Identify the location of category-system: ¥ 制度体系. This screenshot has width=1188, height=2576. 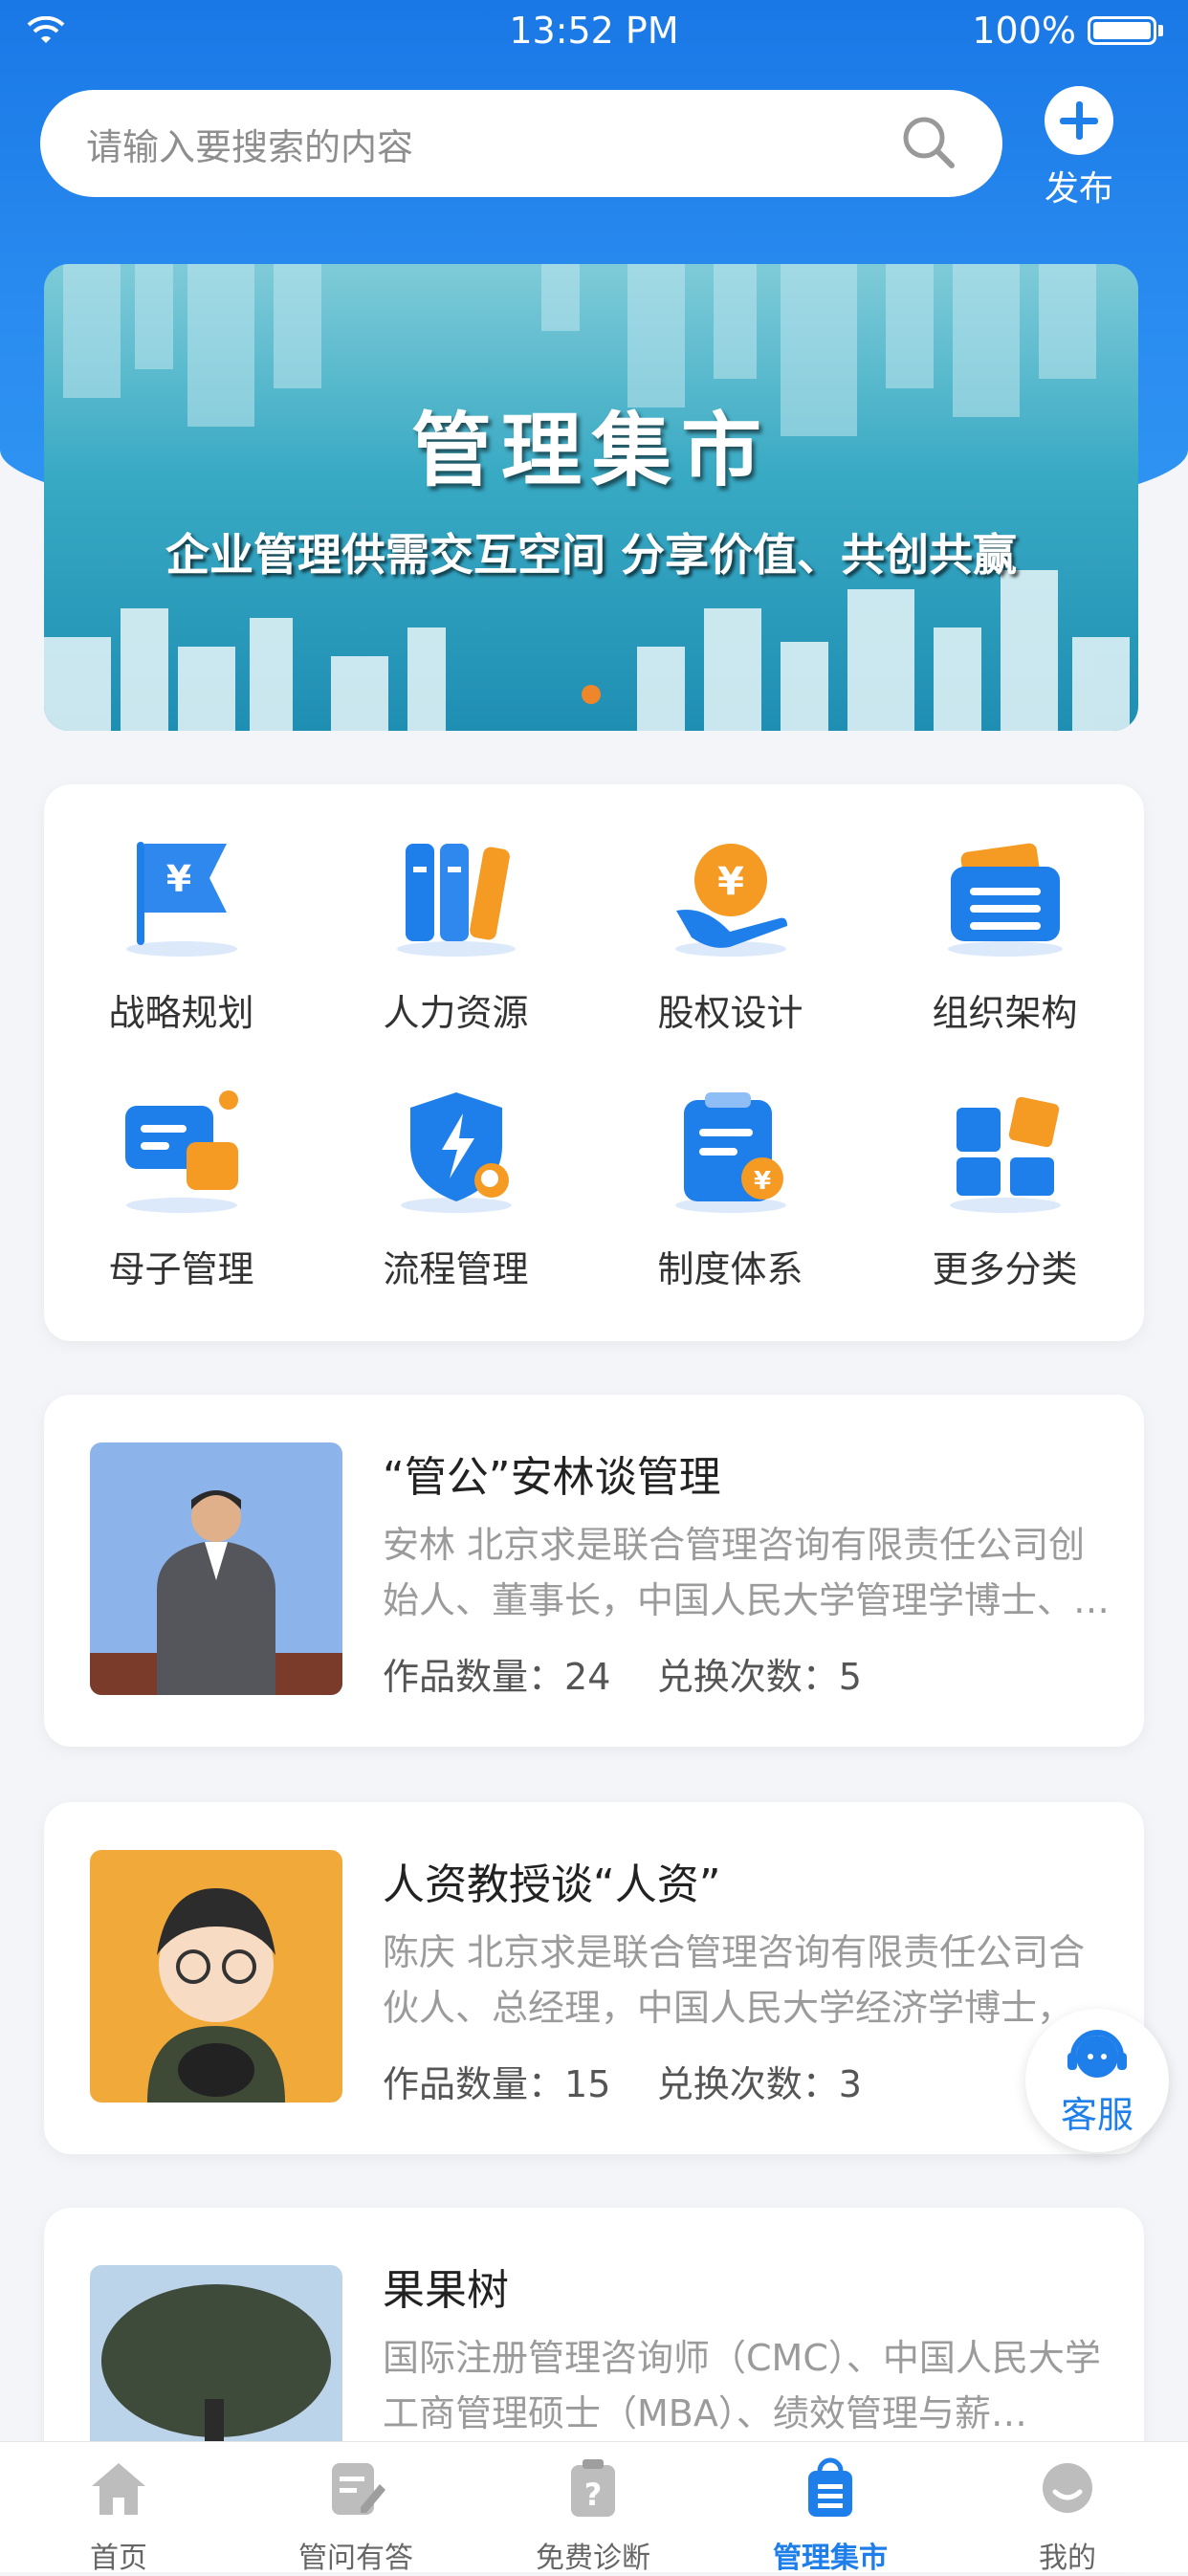
(730, 1185).